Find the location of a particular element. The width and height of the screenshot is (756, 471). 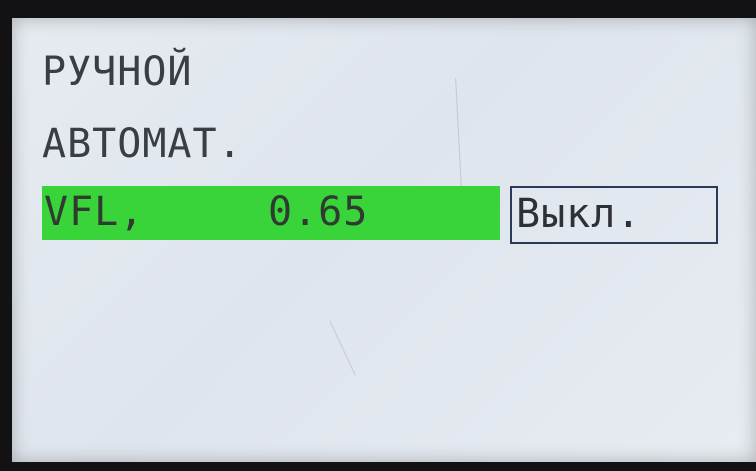

menu-item-vfl-selected: VFL, 0.65 is located at coordinates (271, 213).